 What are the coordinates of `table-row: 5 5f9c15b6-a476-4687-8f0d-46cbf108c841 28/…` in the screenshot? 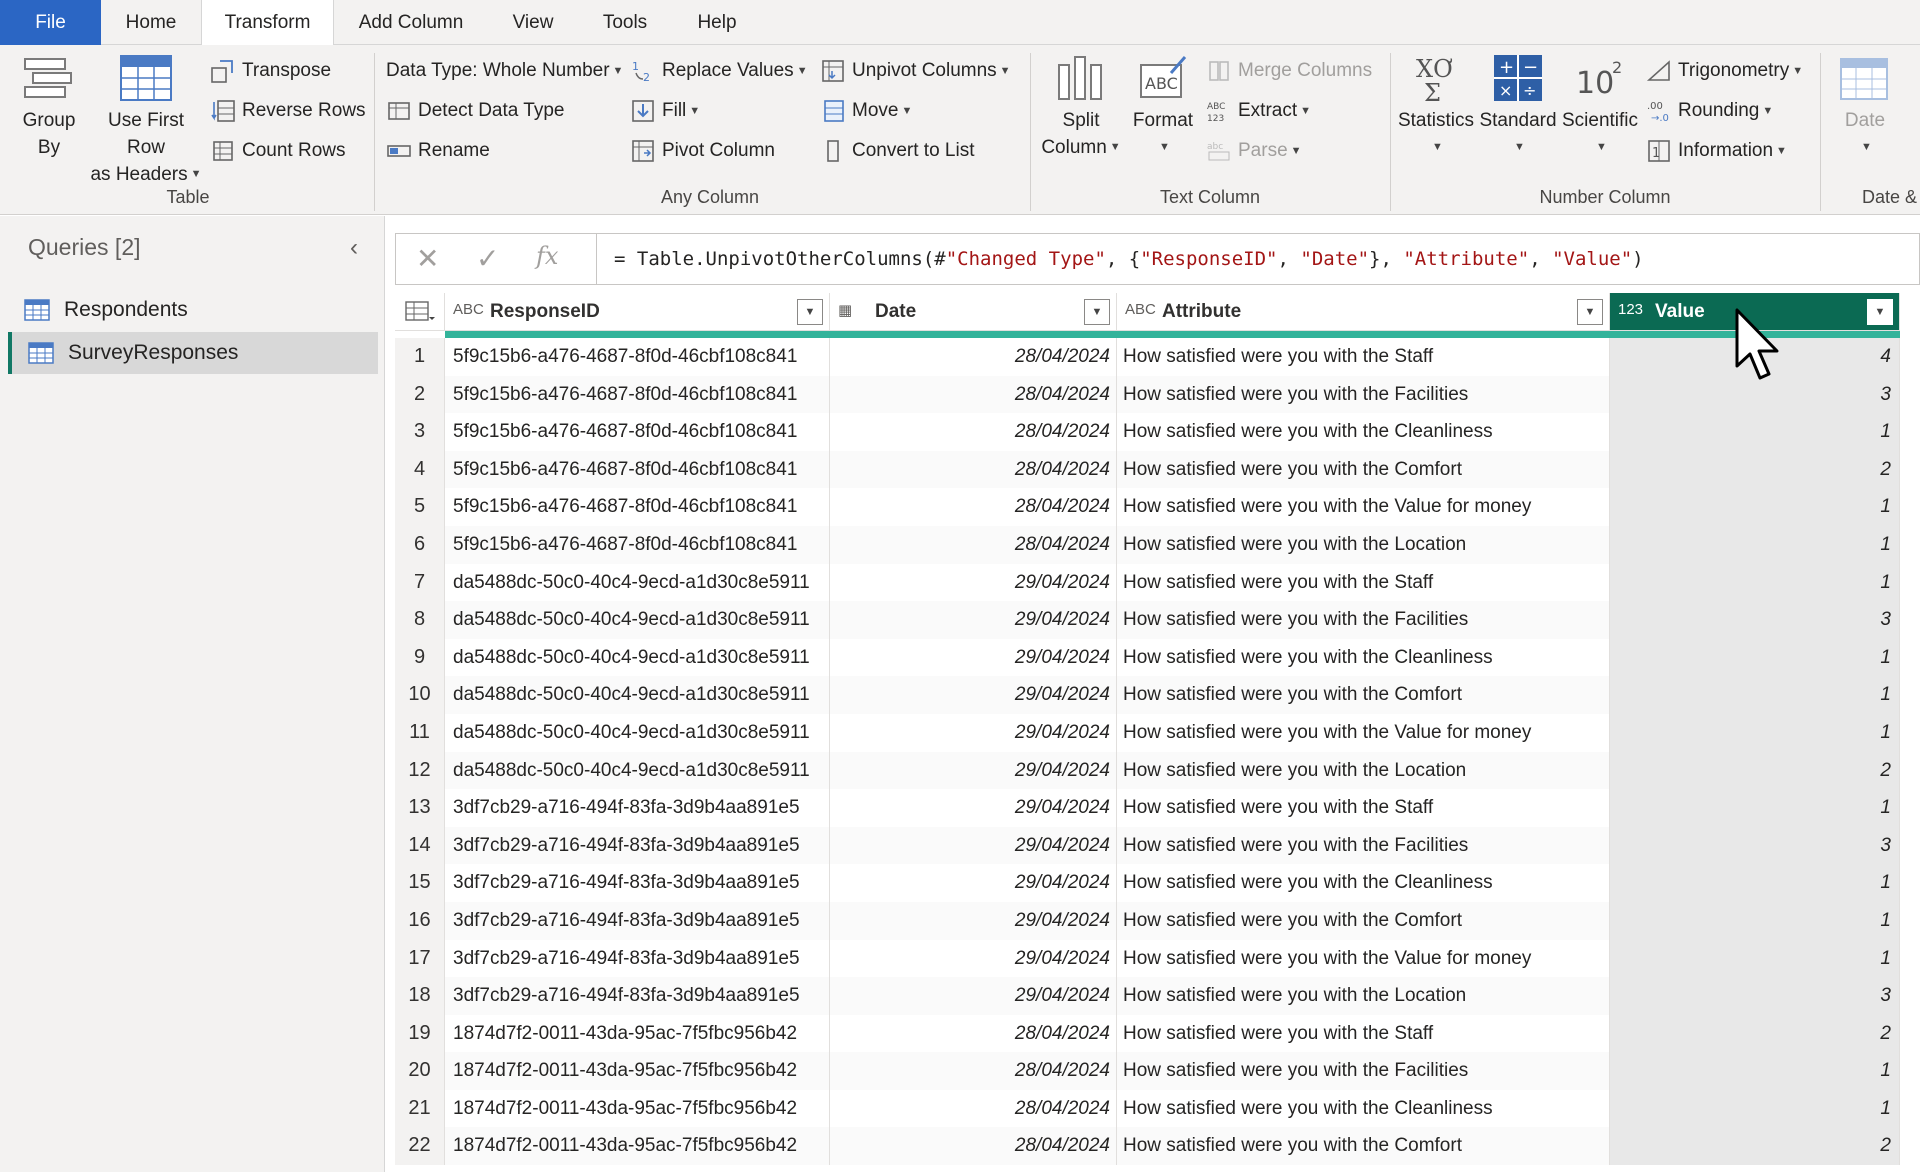 It's located at (1147, 507).